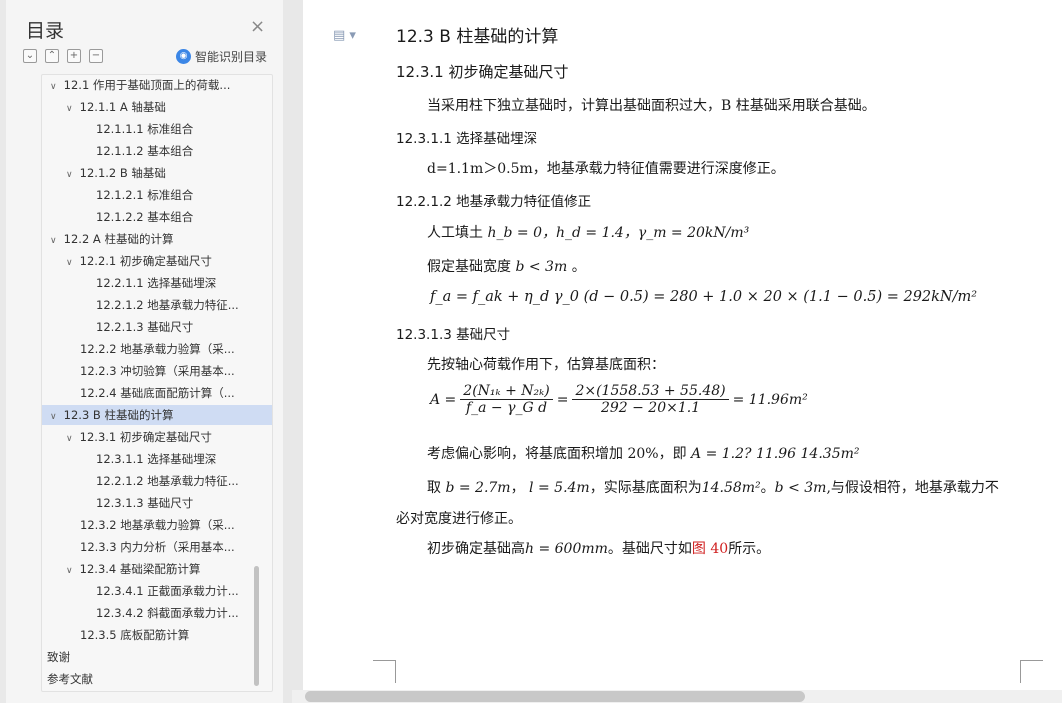 The image size is (1062, 703). What do you see at coordinates (30, 56) in the screenshot?
I see `collapse-all-icon: ⌄` at bounding box center [30, 56].